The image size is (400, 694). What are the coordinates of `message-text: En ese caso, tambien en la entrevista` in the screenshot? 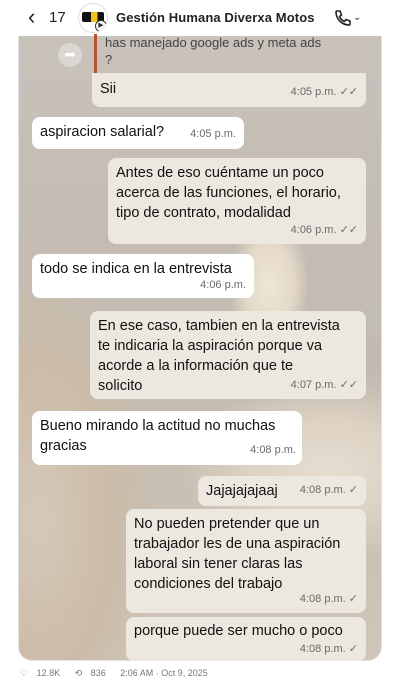 It's located at (219, 326).